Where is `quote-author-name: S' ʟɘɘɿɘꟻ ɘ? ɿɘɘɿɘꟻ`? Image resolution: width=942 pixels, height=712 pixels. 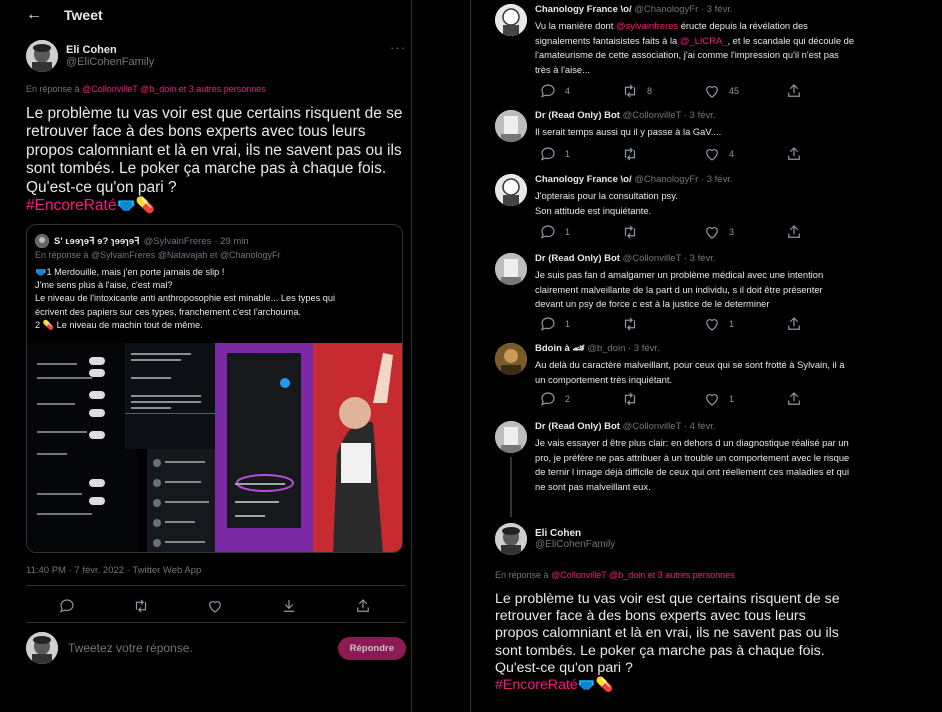
quote-author-name: S' ʟɘɘɿɘꟻ ɘ? ɿɘɘɿɘꟻ is located at coordinates (97, 241).